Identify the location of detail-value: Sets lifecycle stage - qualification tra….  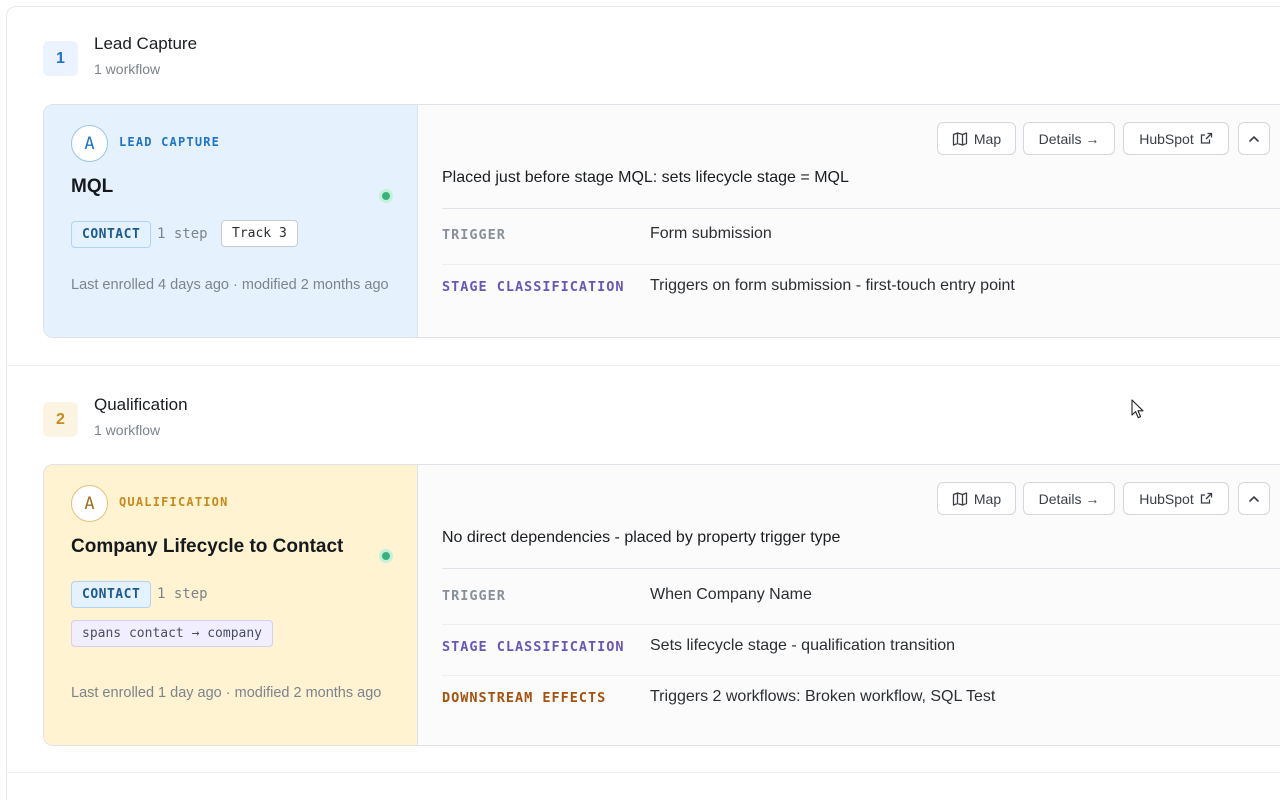
(803, 645).